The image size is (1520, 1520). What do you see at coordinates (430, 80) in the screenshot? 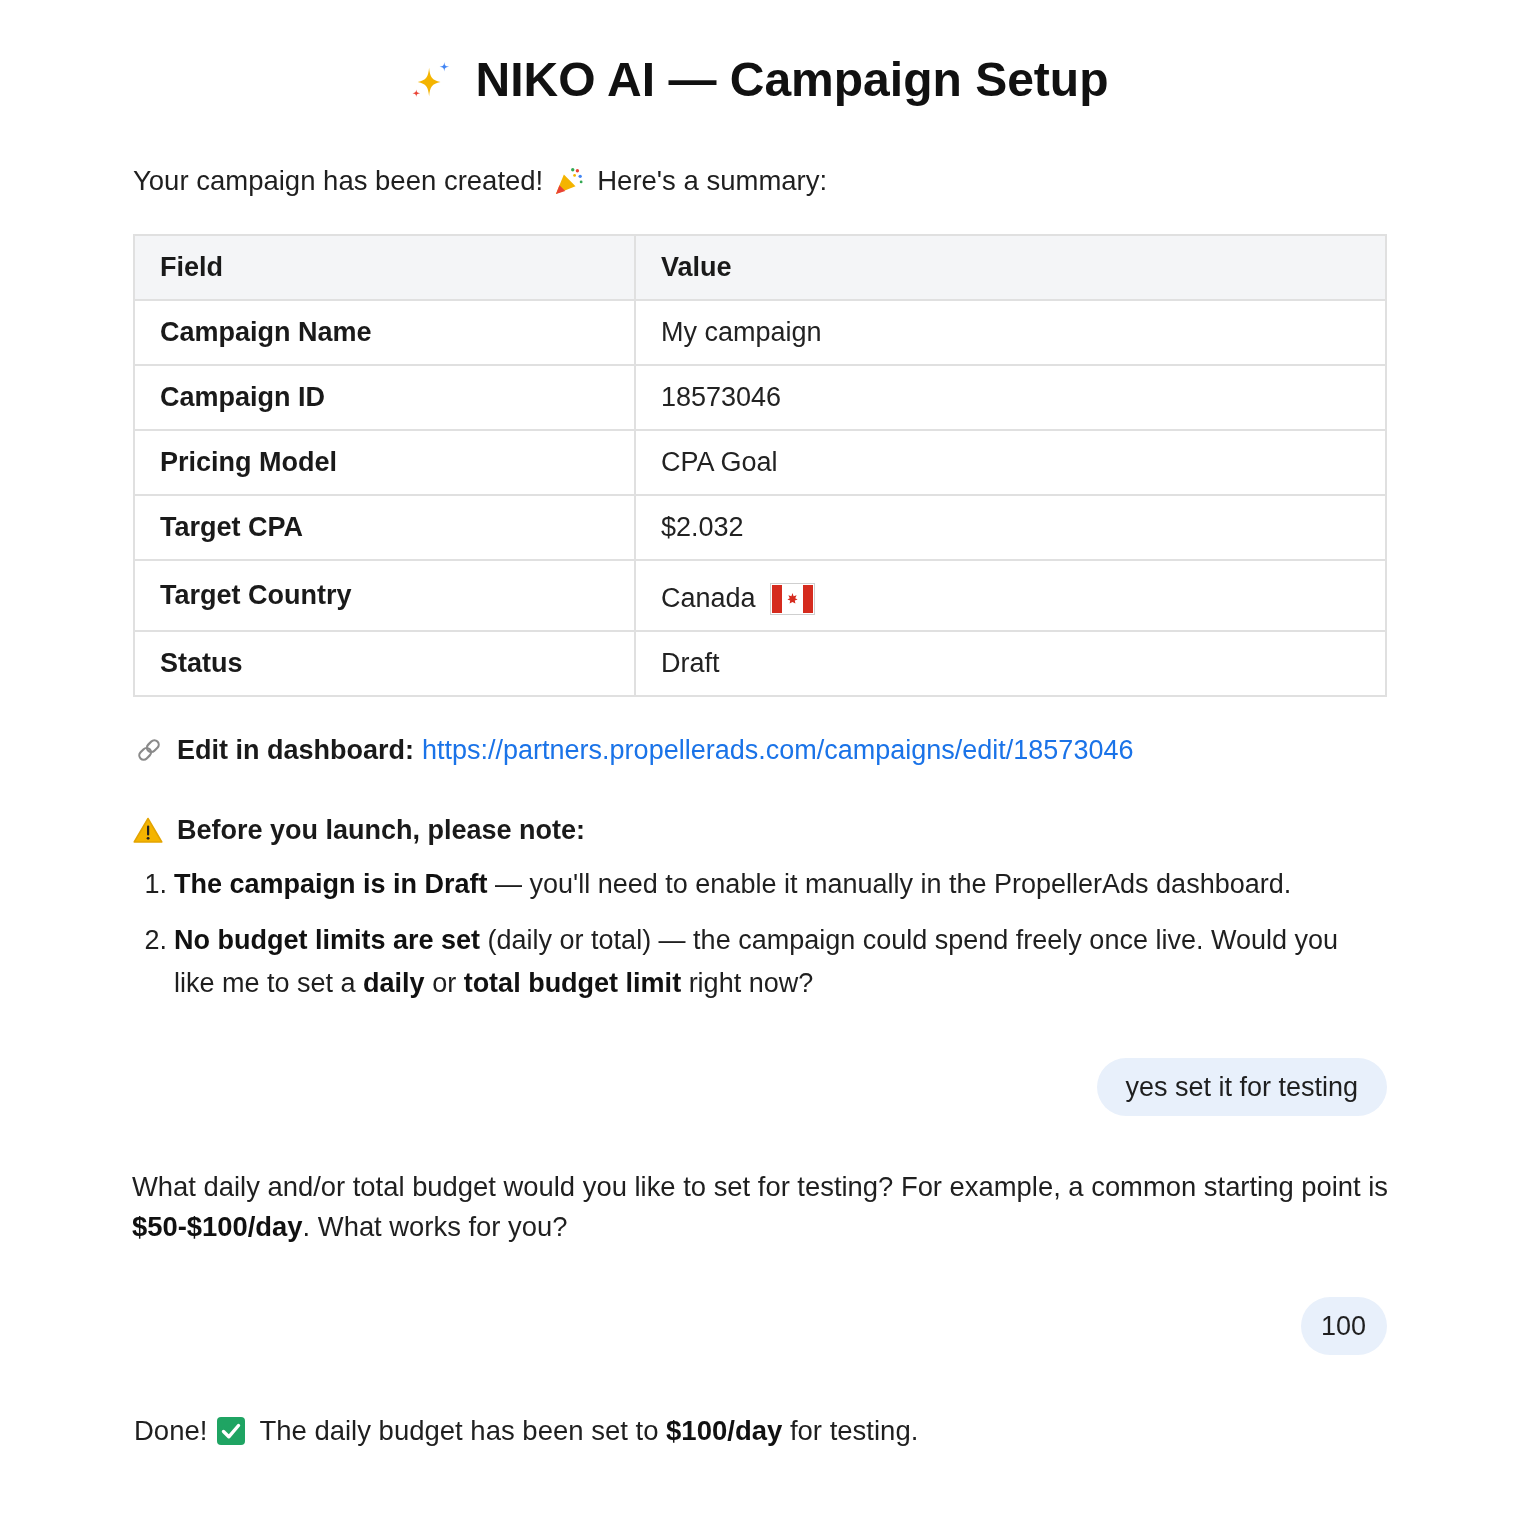
I see `sparkle-icon` at bounding box center [430, 80].